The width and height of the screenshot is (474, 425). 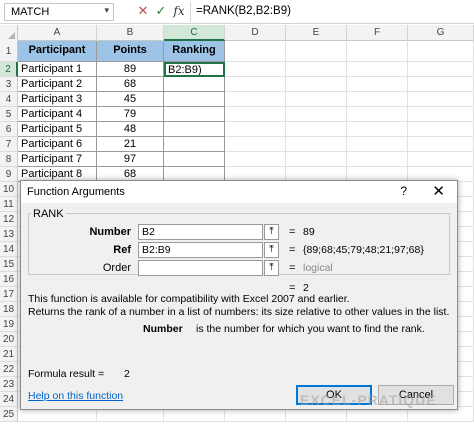 What do you see at coordinates (200, 268) in the screenshot?
I see `arg-input-order` at bounding box center [200, 268].